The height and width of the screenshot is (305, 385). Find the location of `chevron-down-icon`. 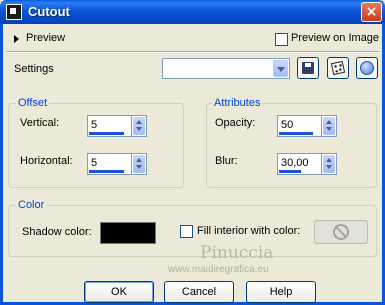

chevron-down-icon is located at coordinates (280, 68).